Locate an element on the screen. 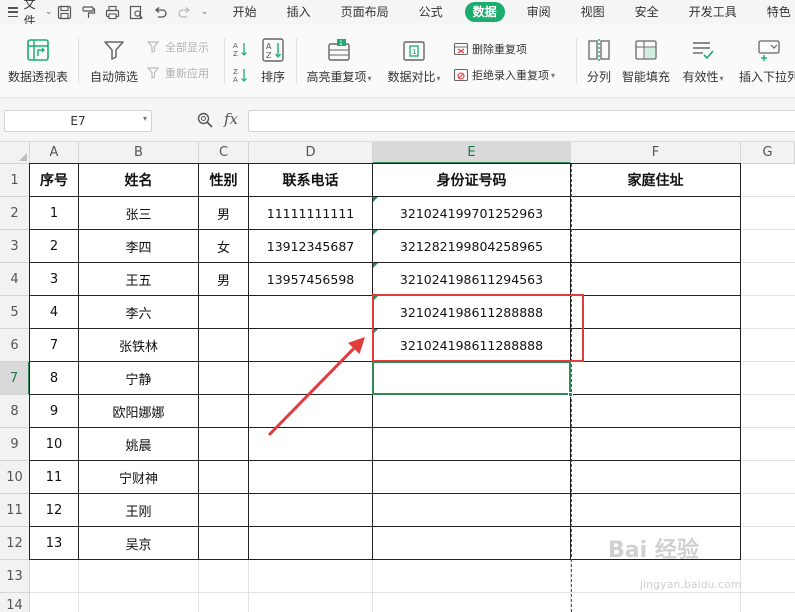 This screenshot has width=795, height=612. show-all-button: 全部显示 is located at coordinates (177, 47).